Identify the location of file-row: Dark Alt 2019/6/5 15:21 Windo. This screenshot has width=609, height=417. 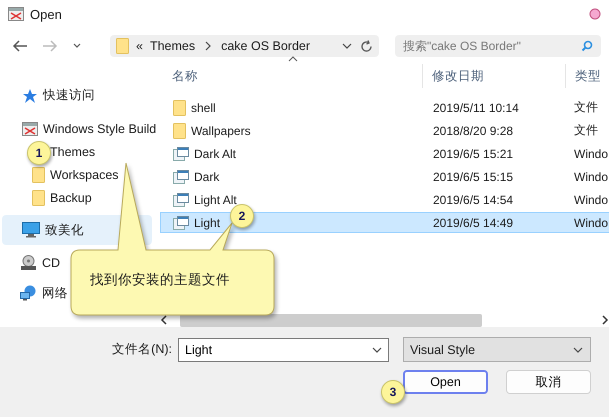
(384, 153).